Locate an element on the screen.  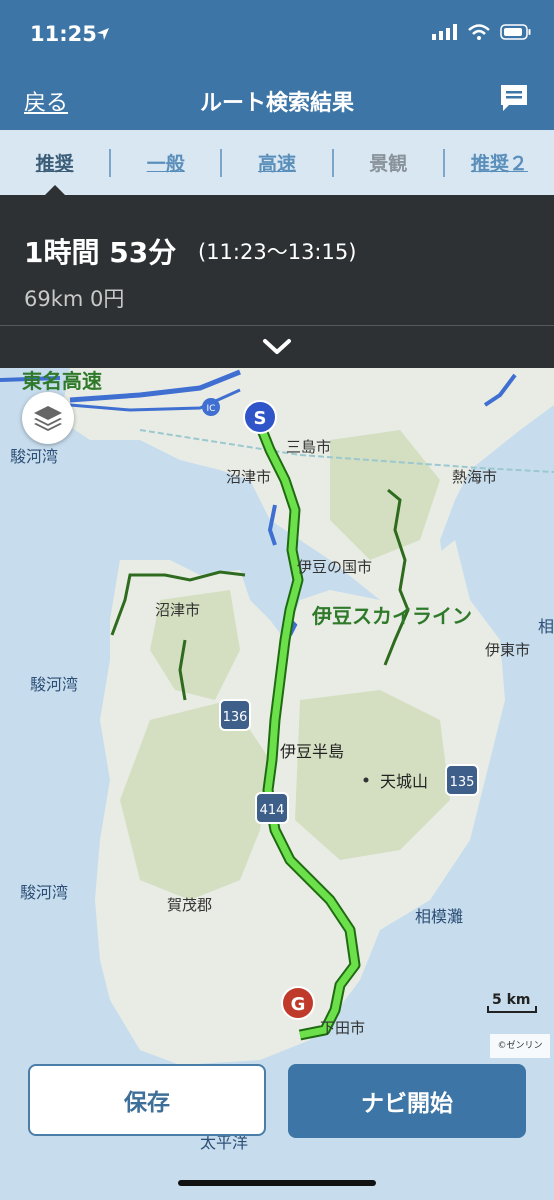
route-time-range: (11:23〜13:15) is located at coordinates (277, 252).